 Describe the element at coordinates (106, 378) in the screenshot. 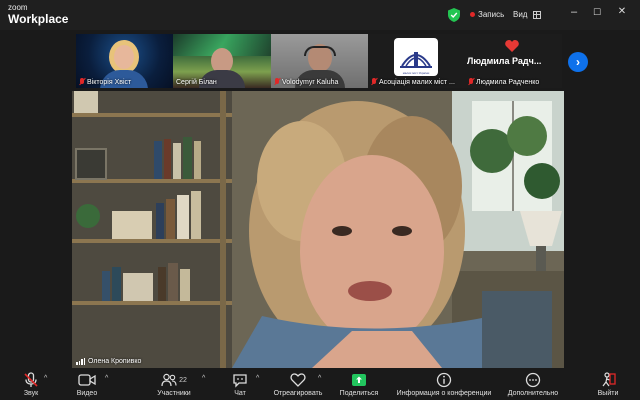

I see `video-options-caret-icon: ^` at that location.